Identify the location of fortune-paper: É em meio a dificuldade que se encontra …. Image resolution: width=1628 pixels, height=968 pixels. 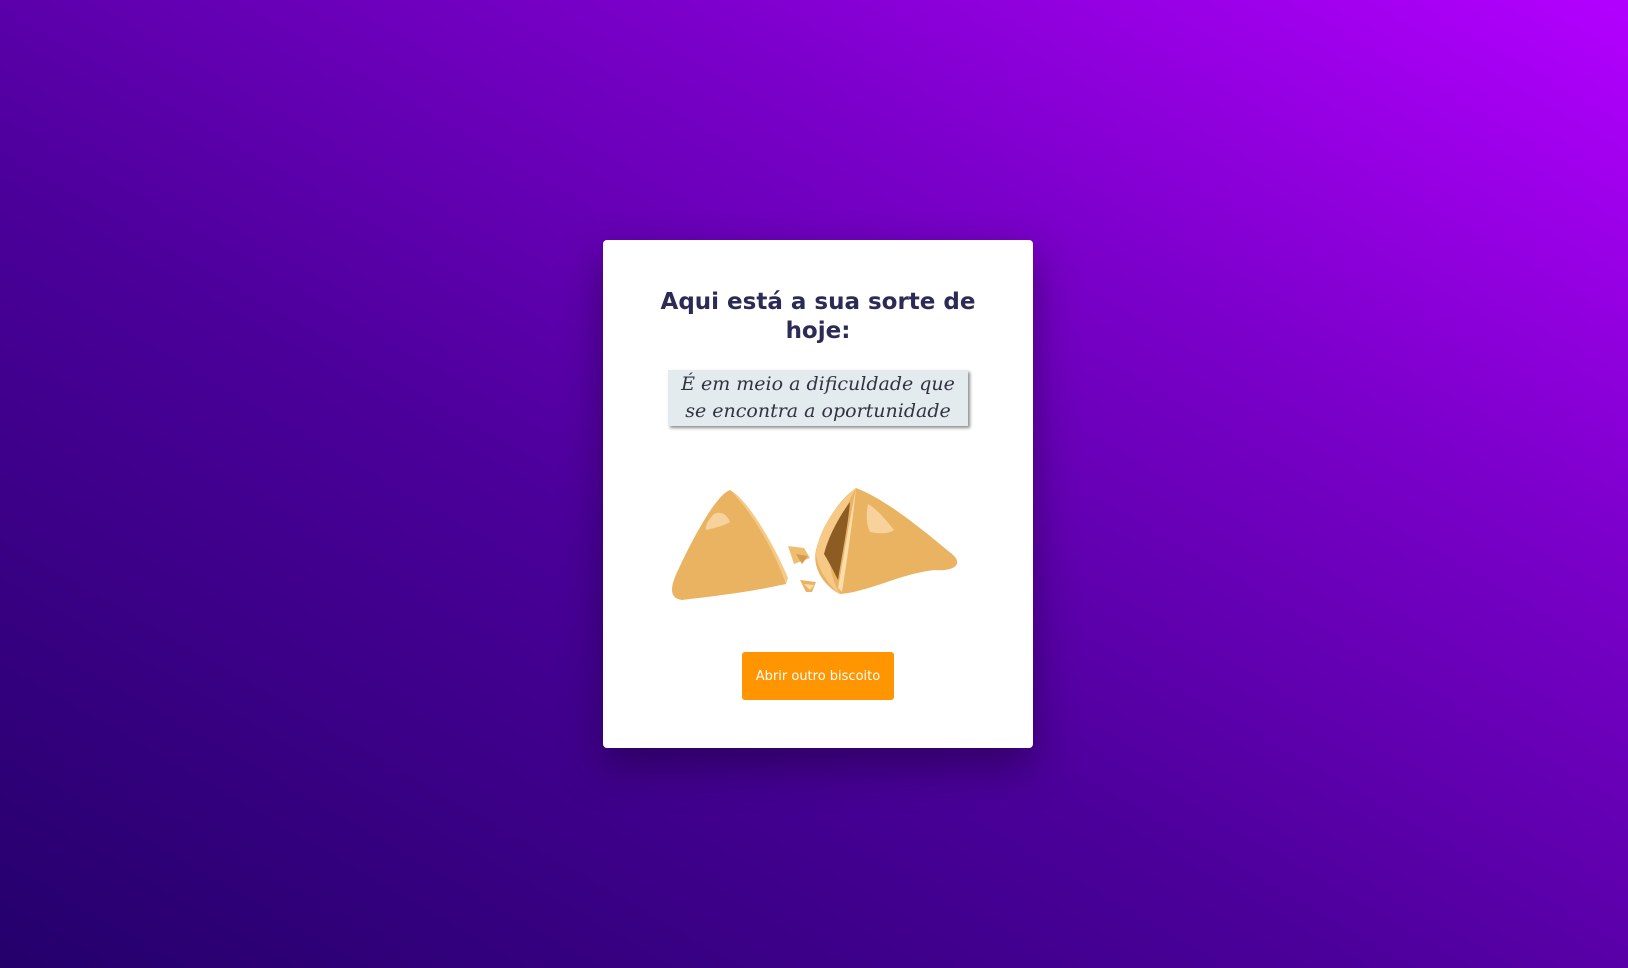
(818, 398).